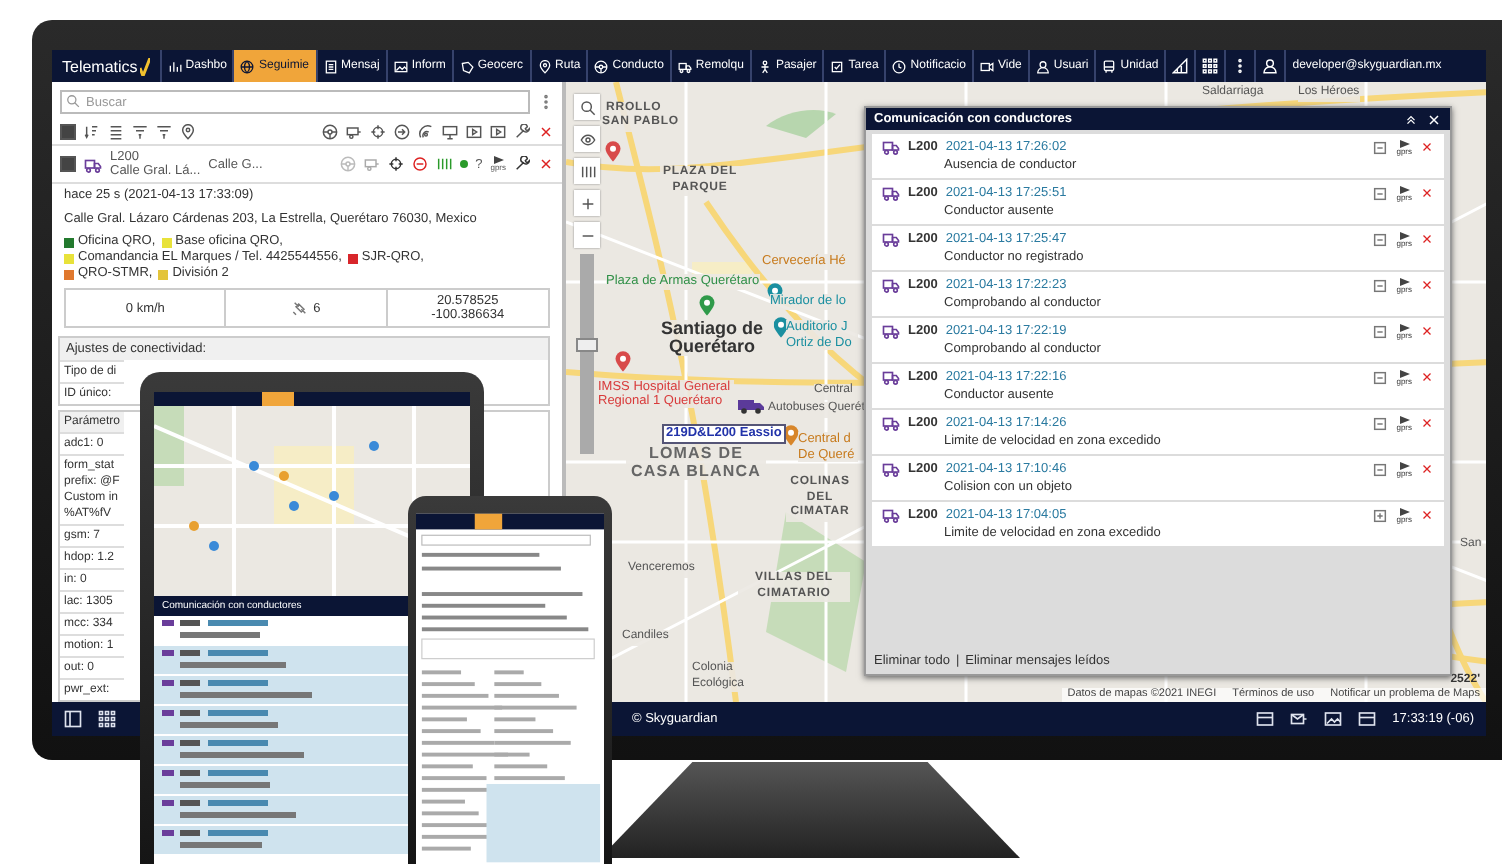 This screenshot has height=868, width=1506. I want to click on layers-button, so click(587, 171).